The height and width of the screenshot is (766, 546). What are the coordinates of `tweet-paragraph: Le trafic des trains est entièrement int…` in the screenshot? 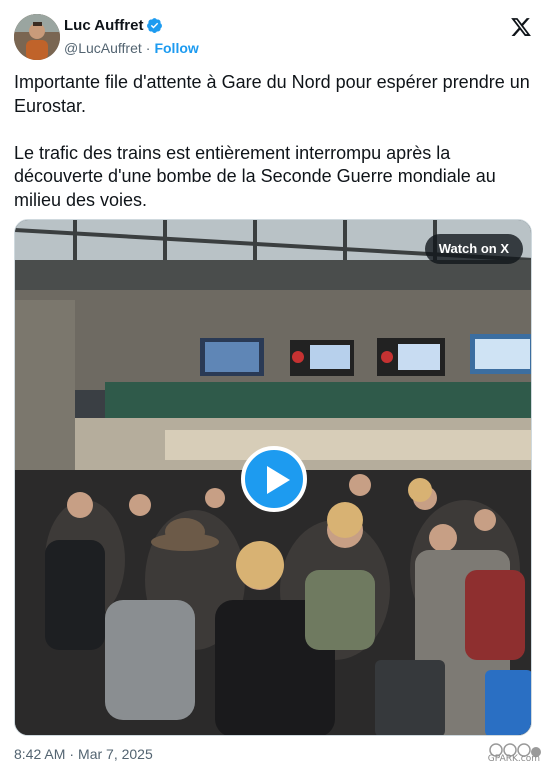 It's located at (255, 176).